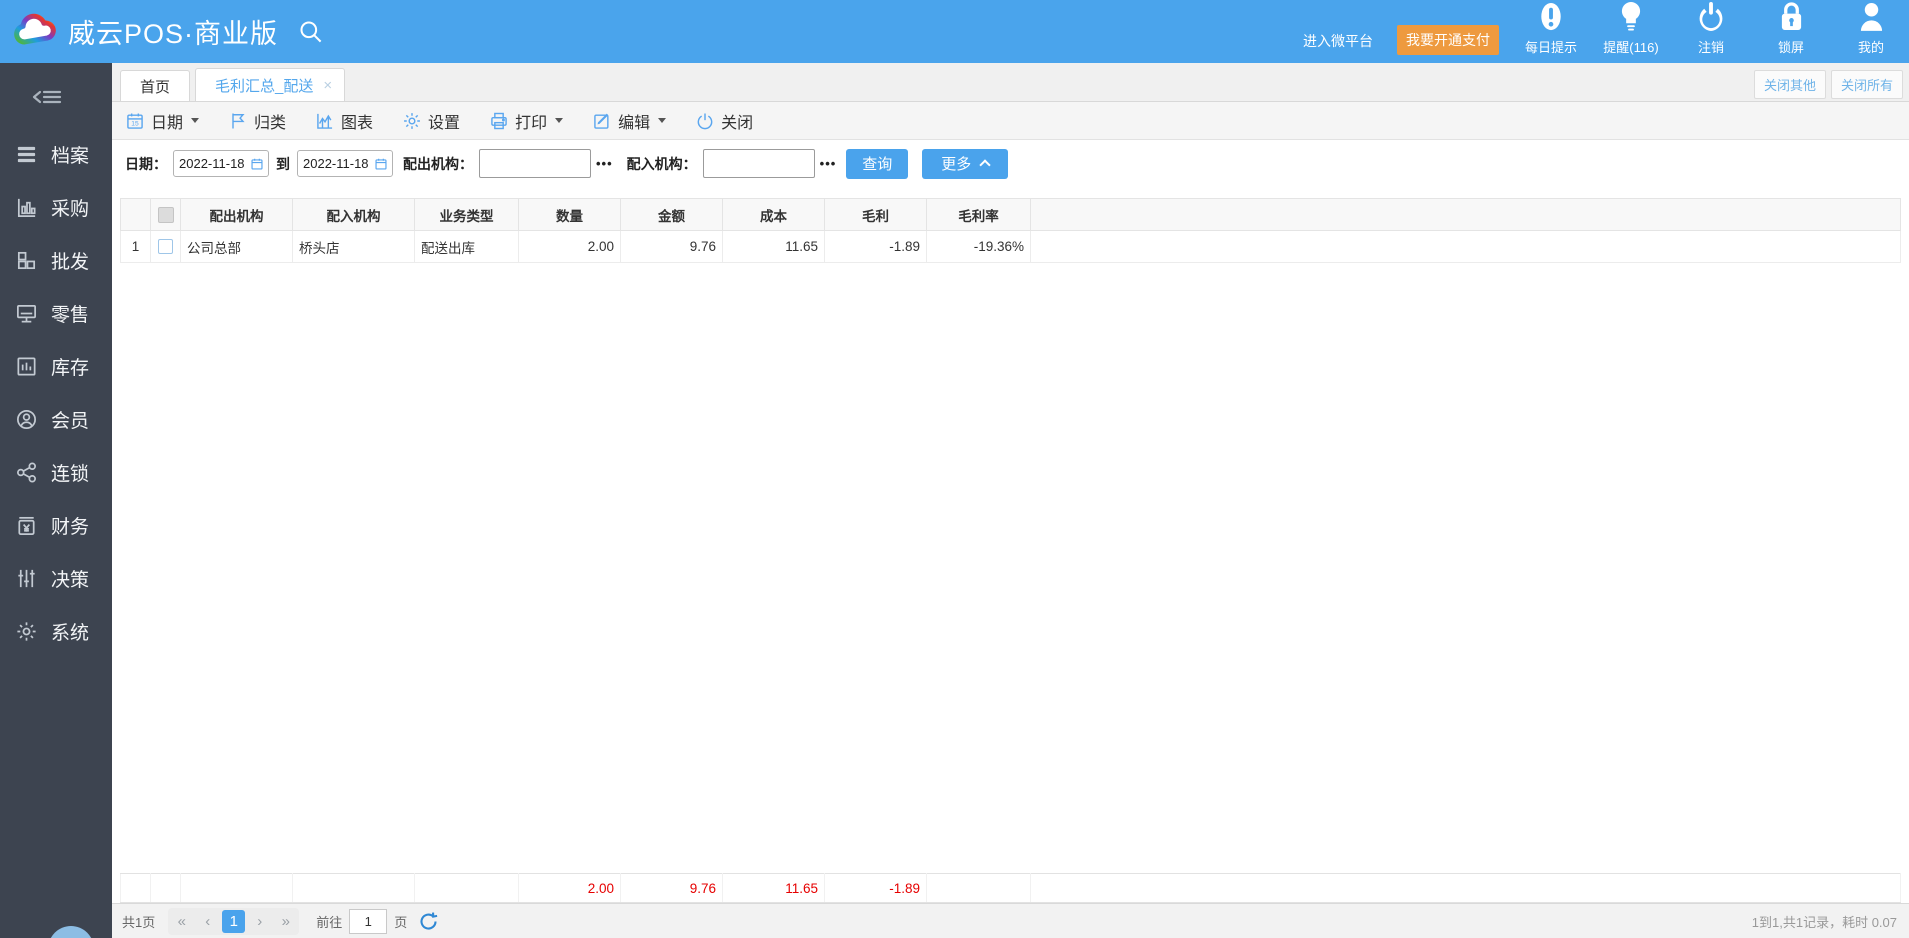 The width and height of the screenshot is (1909, 938). I want to click on col-header-filler, so click(1465, 214).